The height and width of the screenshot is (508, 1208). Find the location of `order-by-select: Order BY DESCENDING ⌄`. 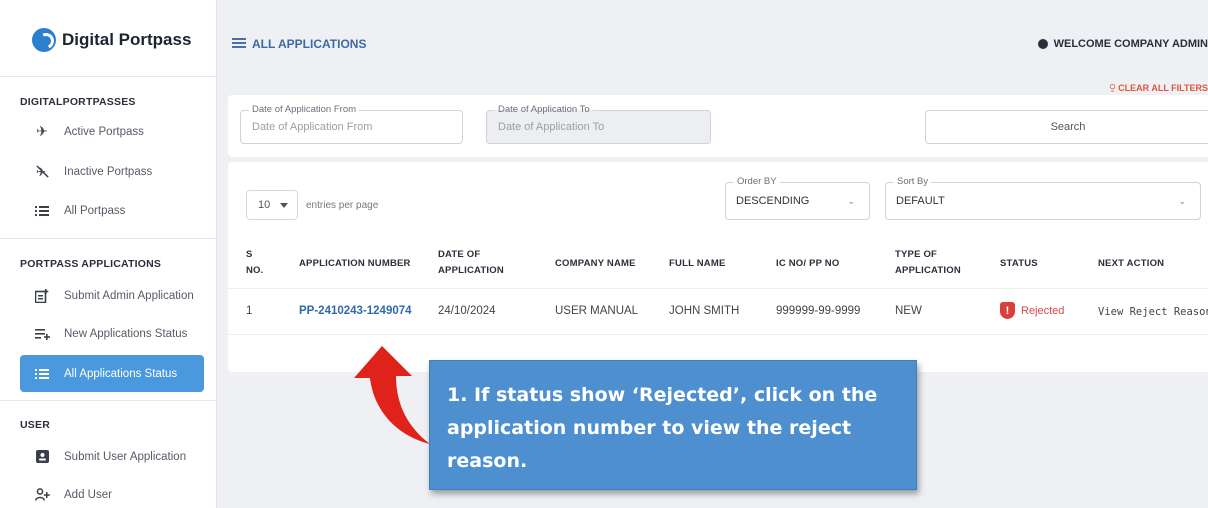

order-by-select: Order BY DESCENDING ⌄ is located at coordinates (797, 198).